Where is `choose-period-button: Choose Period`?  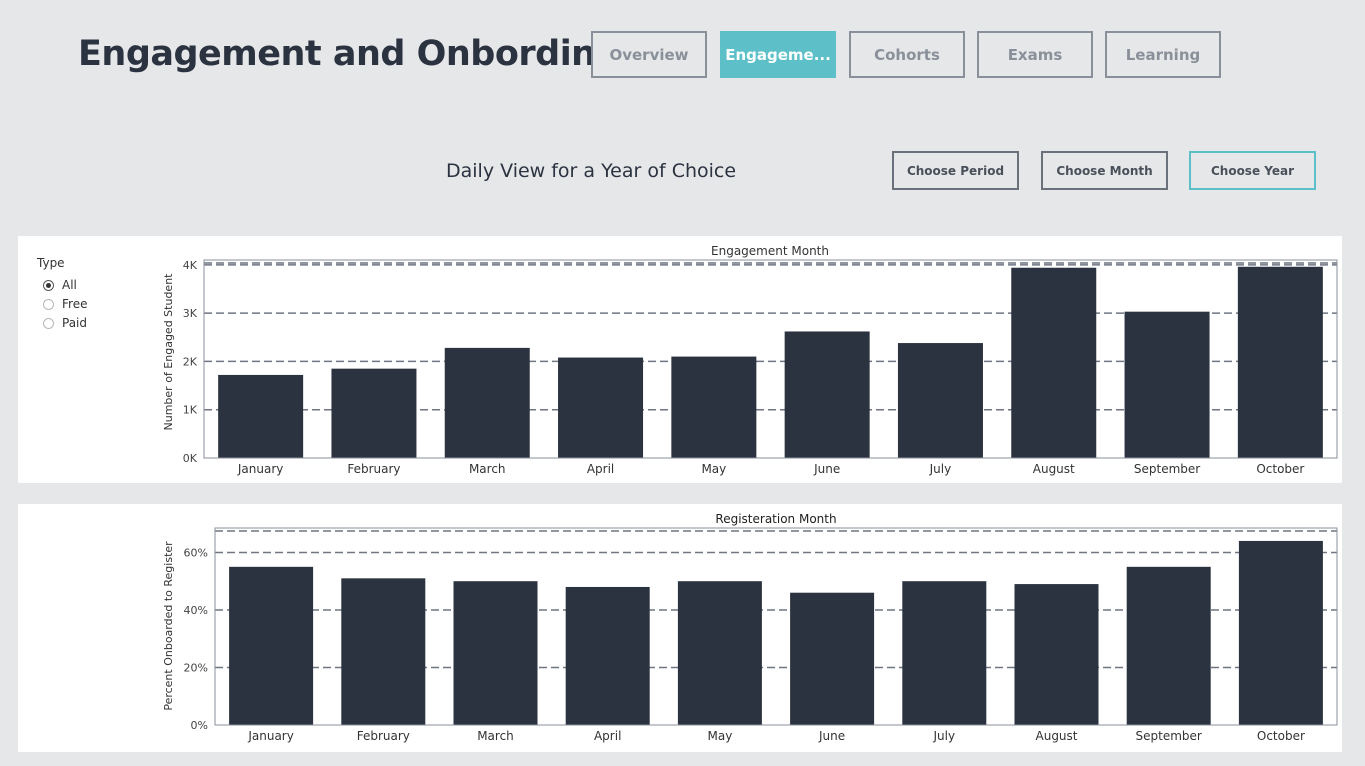
choose-period-button: Choose Period is located at coordinates (955, 170).